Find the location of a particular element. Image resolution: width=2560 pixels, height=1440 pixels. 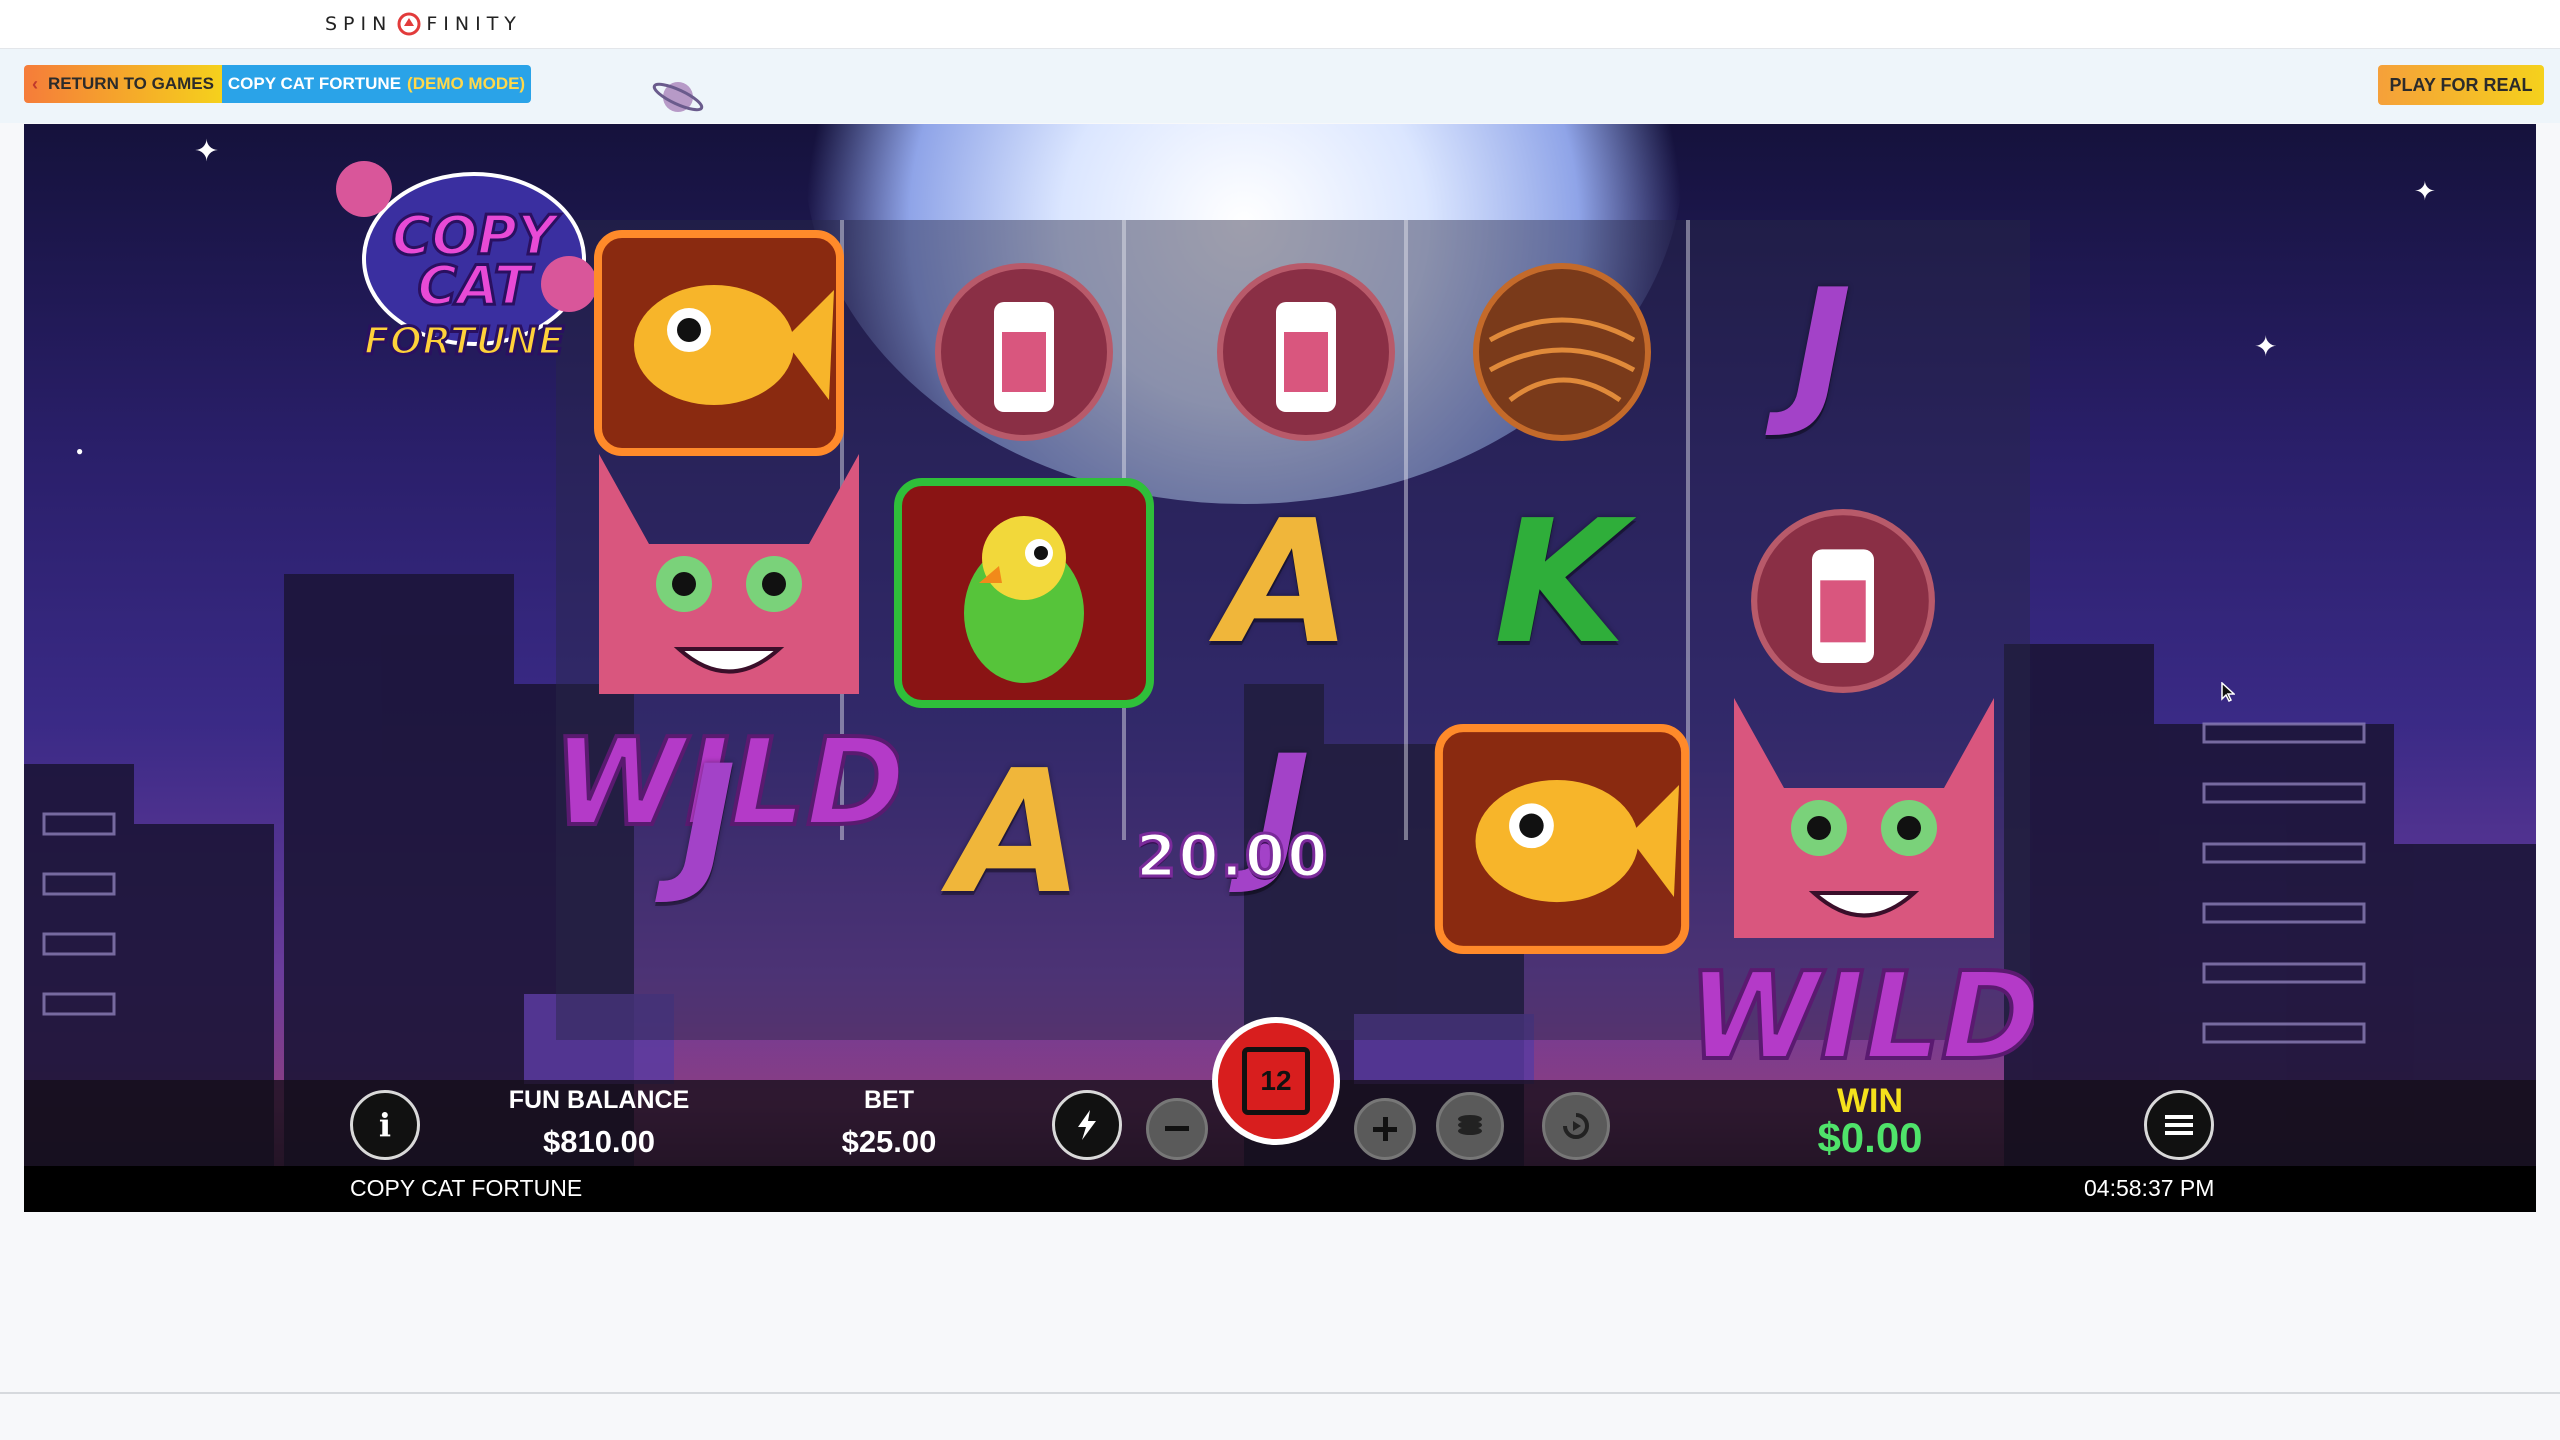

autoplay-button is located at coordinates (1576, 1126).